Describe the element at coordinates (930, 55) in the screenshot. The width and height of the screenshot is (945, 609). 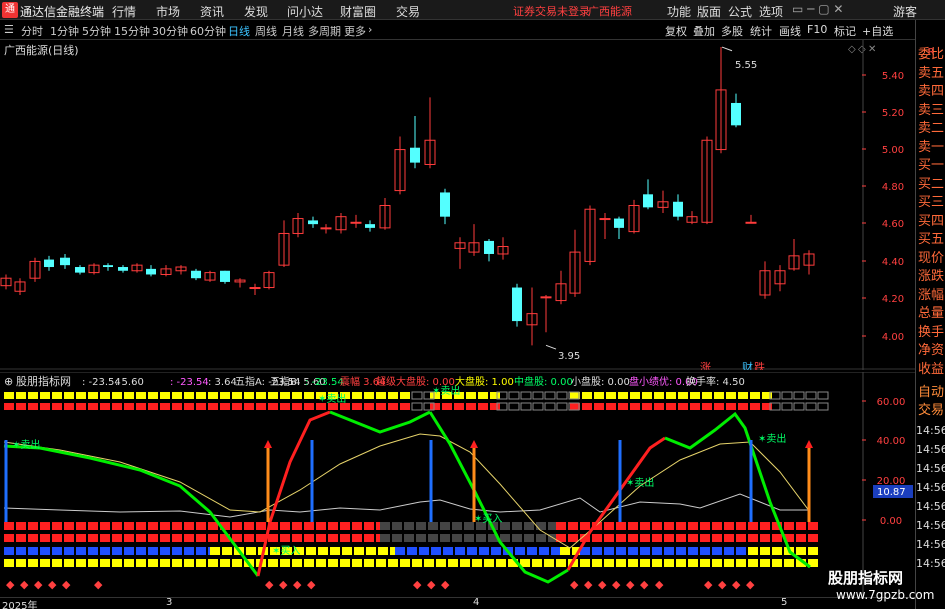
I see `quote-label: 委比` at that location.